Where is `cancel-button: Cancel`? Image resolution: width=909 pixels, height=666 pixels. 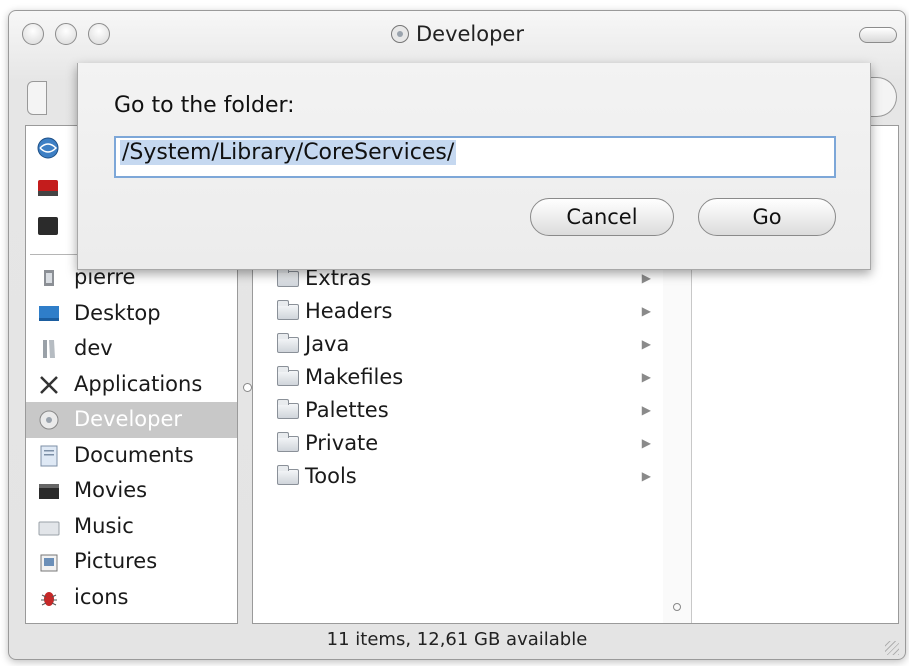
cancel-button: Cancel is located at coordinates (602, 217).